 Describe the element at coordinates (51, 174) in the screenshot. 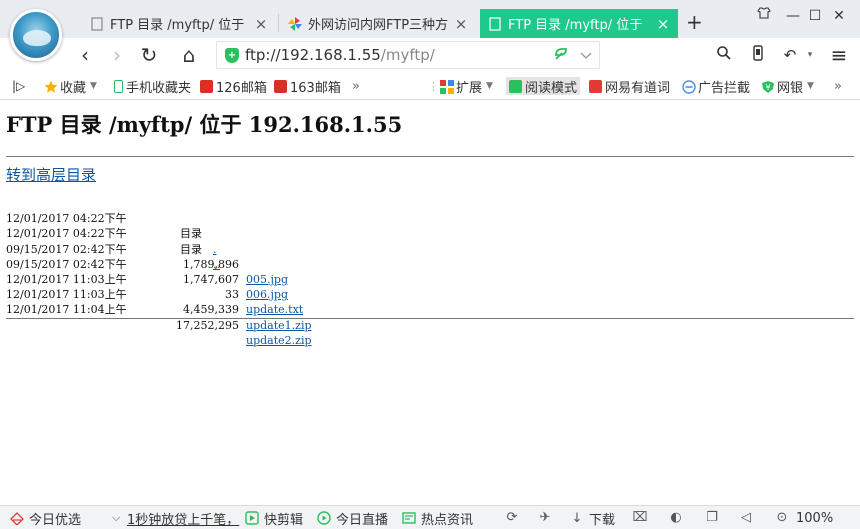

I see `parent-directory-link: 转到高层目录` at that location.